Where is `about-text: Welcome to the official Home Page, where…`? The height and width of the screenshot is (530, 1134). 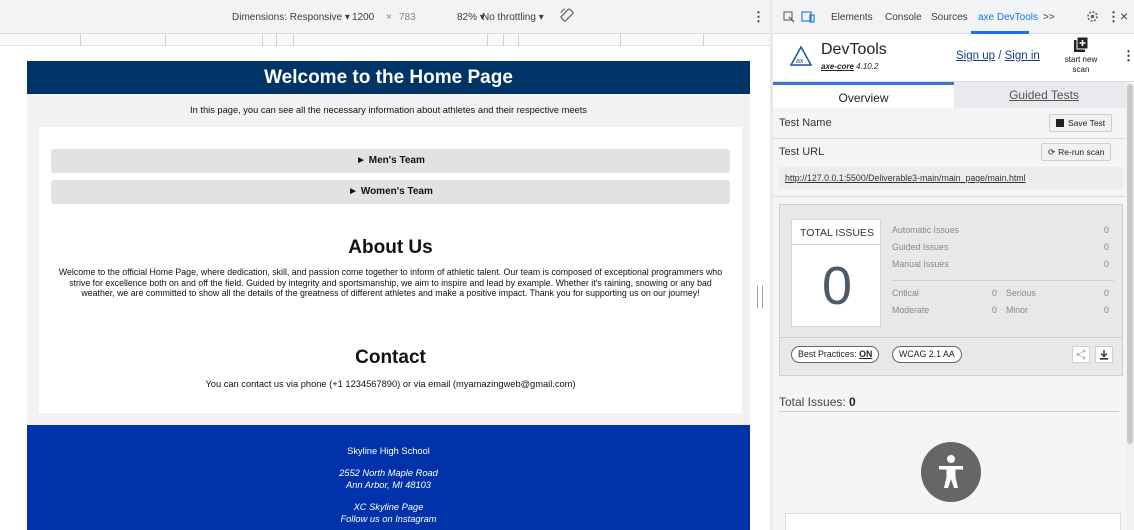
about-text: Welcome to the official Home Page, where… is located at coordinates (390, 283).